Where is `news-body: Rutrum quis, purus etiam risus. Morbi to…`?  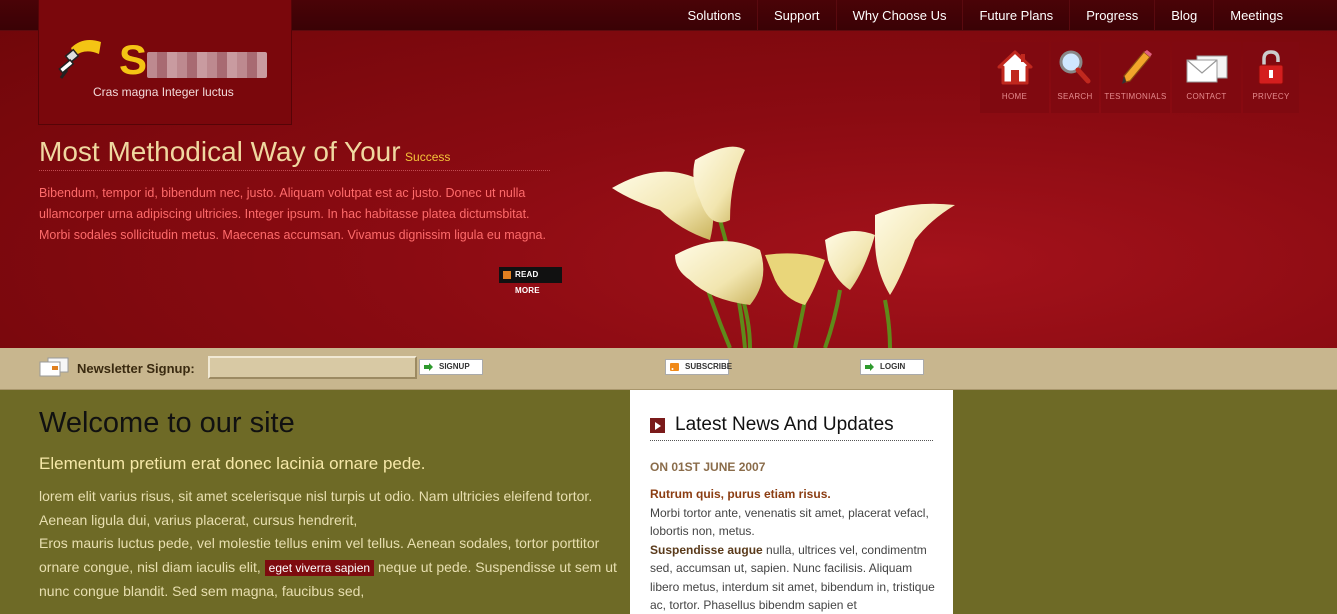 news-body: Rutrum quis, purus etiam risus. Morbi to… is located at coordinates (795, 549).